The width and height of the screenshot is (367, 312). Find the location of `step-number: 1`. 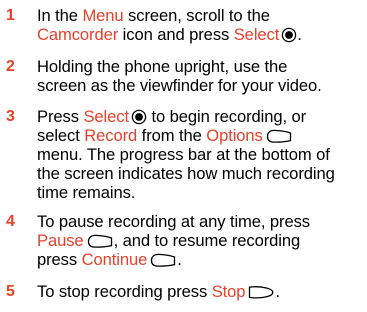

step-number: 1 is located at coordinates (10, 15).